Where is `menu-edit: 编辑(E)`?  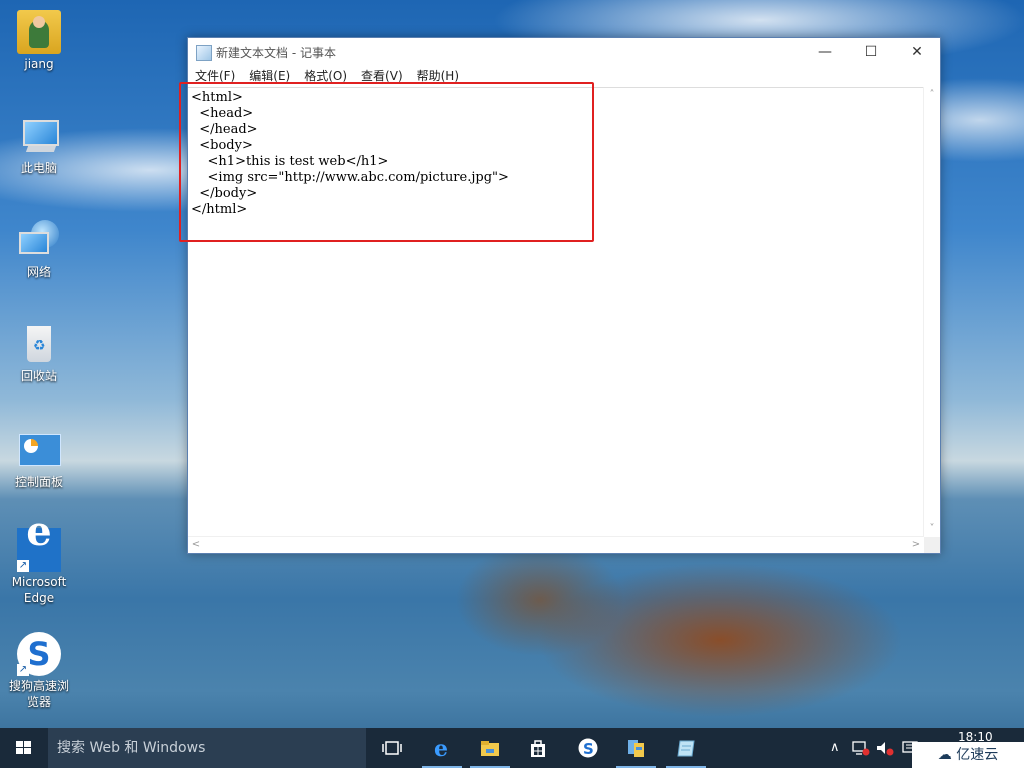 menu-edit: 编辑(E) is located at coordinates (269, 76).